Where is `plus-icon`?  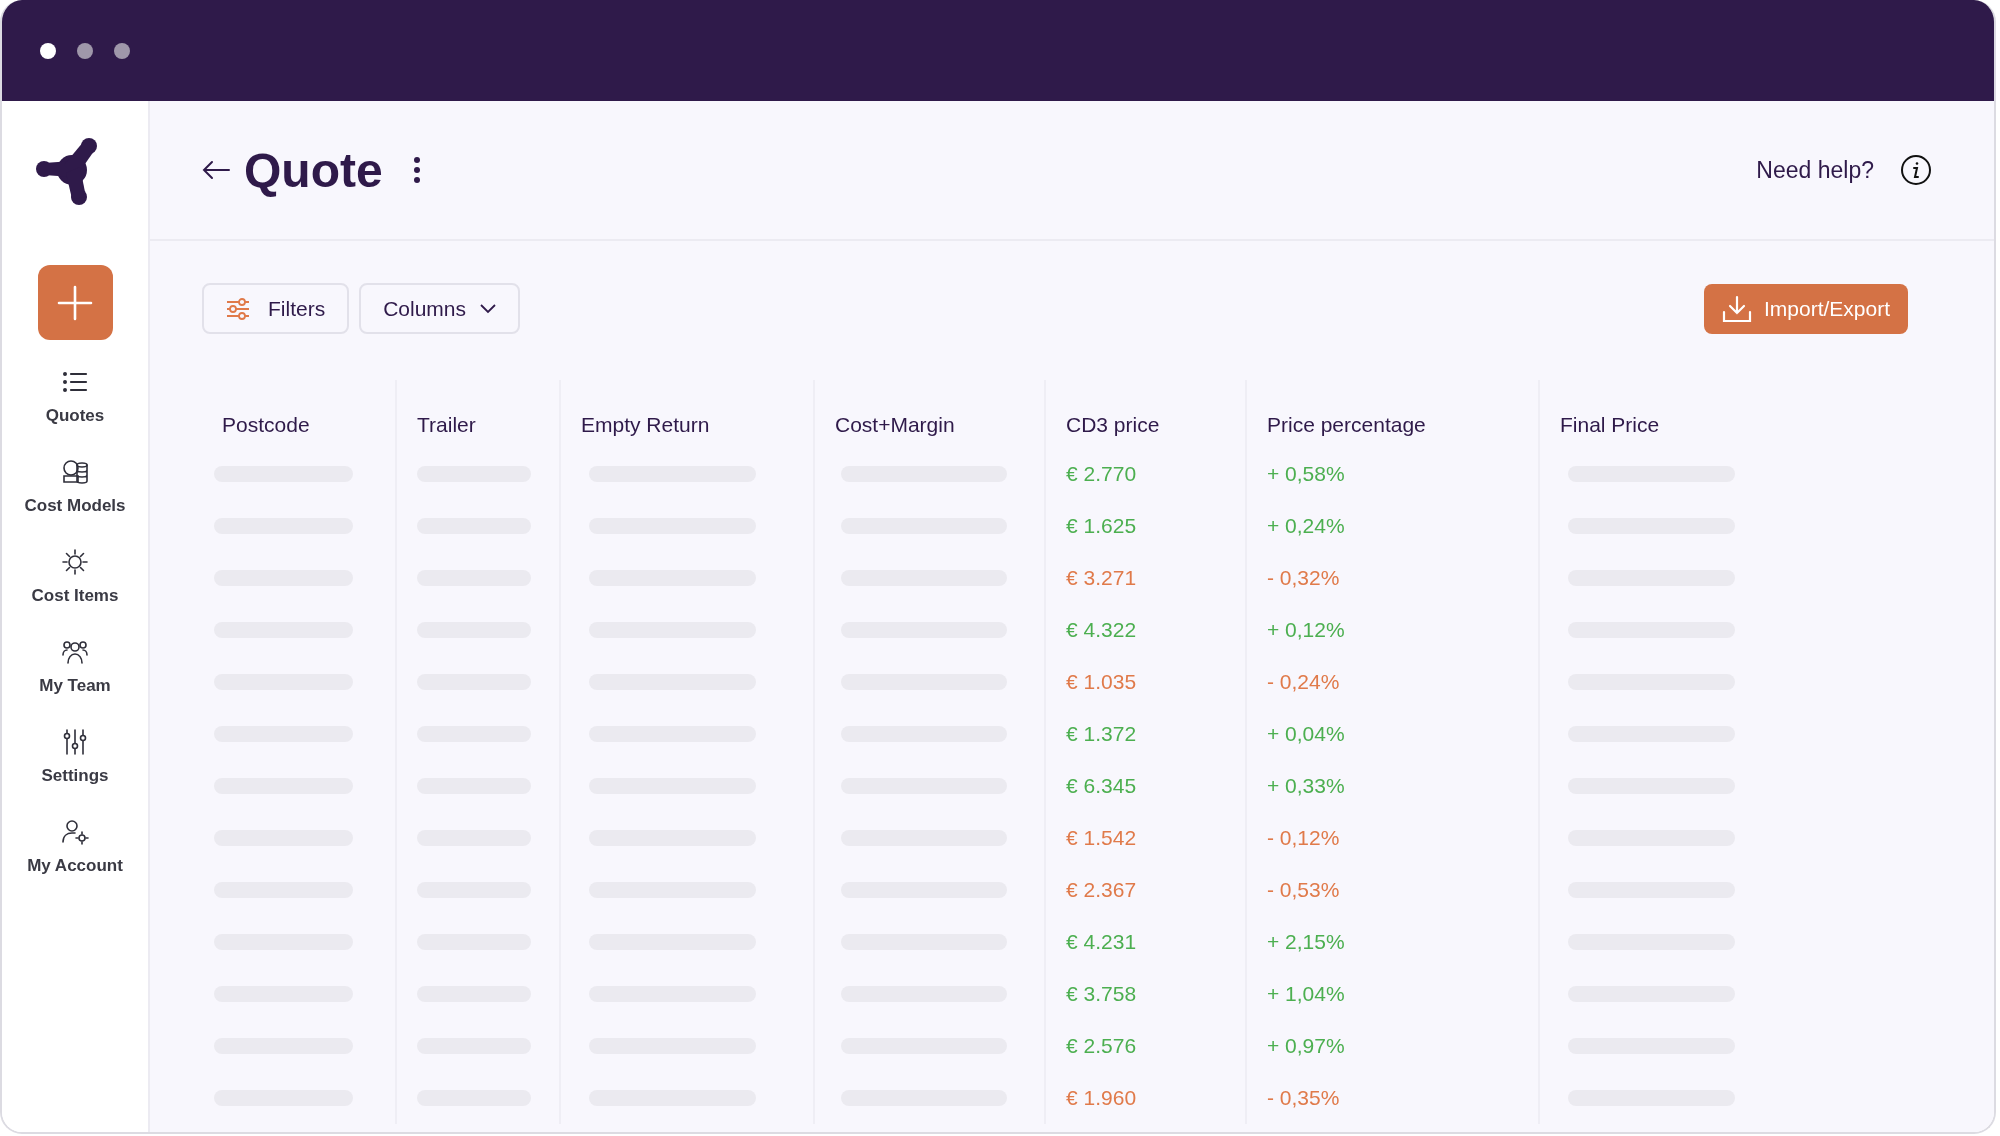 plus-icon is located at coordinates (75, 302).